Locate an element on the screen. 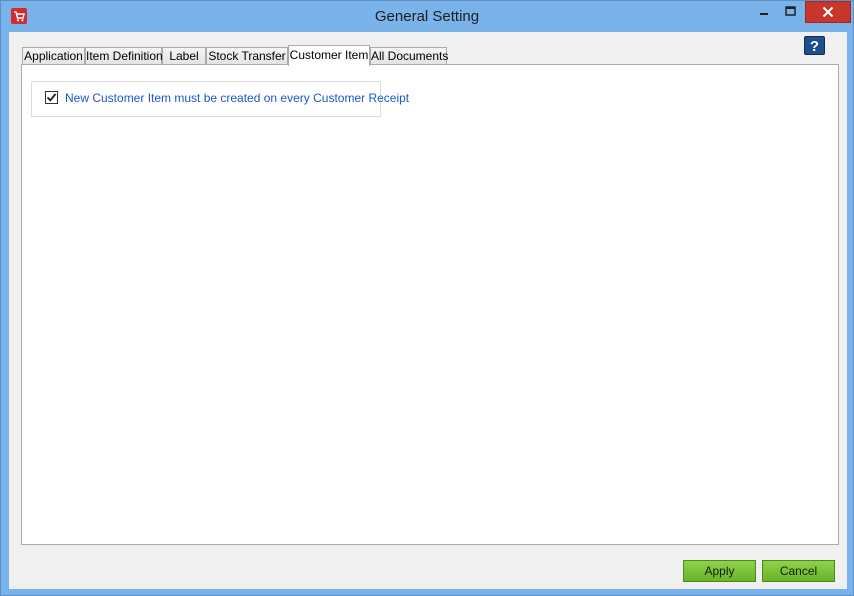 This screenshot has height=596, width=854. tab-application: Application is located at coordinates (53, 56).